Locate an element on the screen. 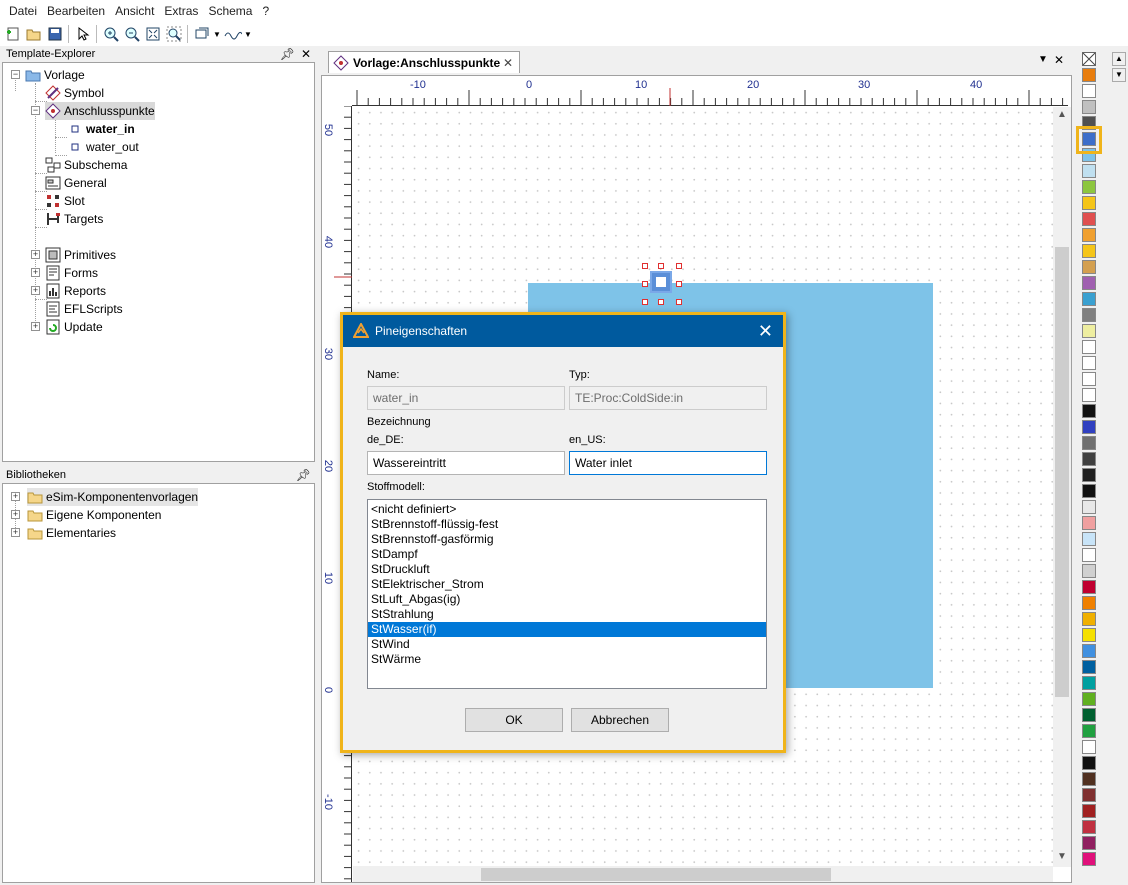 This screenshot has width=1128, height=885. zoom-out-icon is located at coordinates (131, 34).